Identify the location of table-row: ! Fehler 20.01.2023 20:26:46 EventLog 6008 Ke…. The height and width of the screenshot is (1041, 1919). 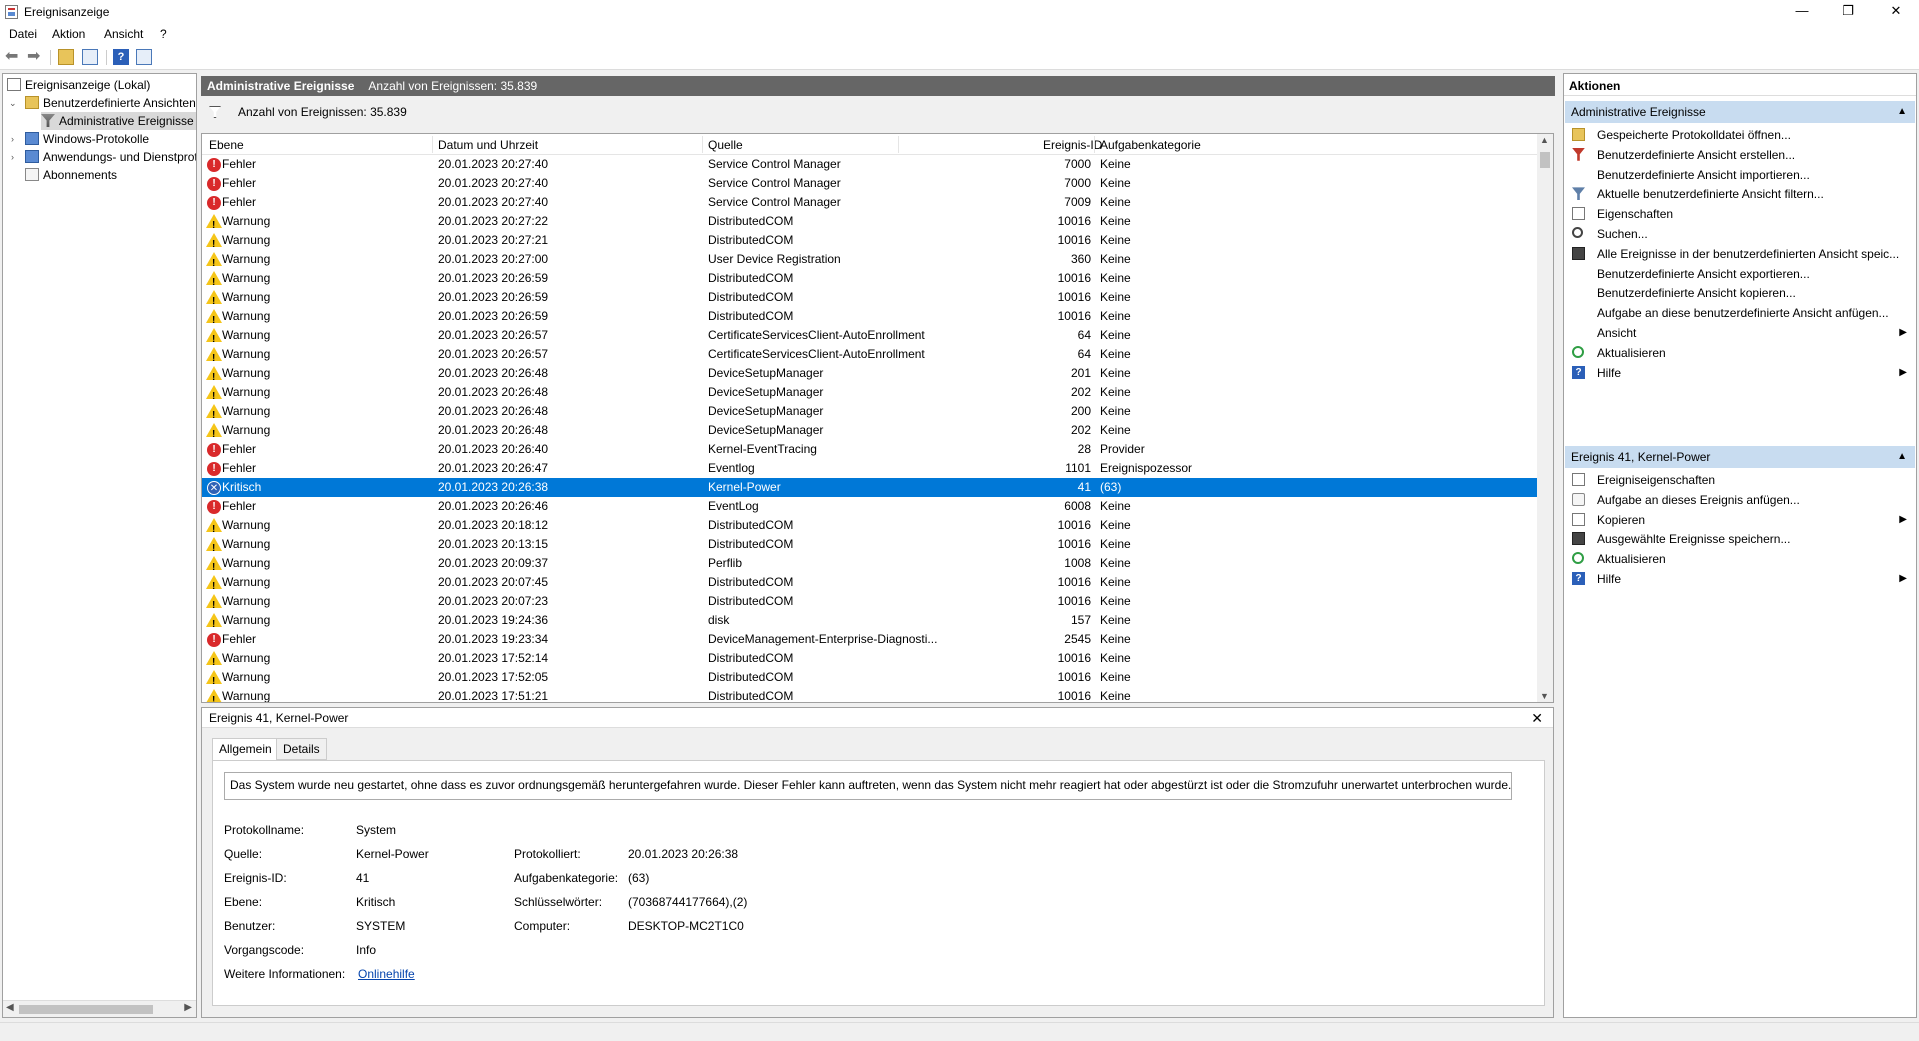
(870, 506).